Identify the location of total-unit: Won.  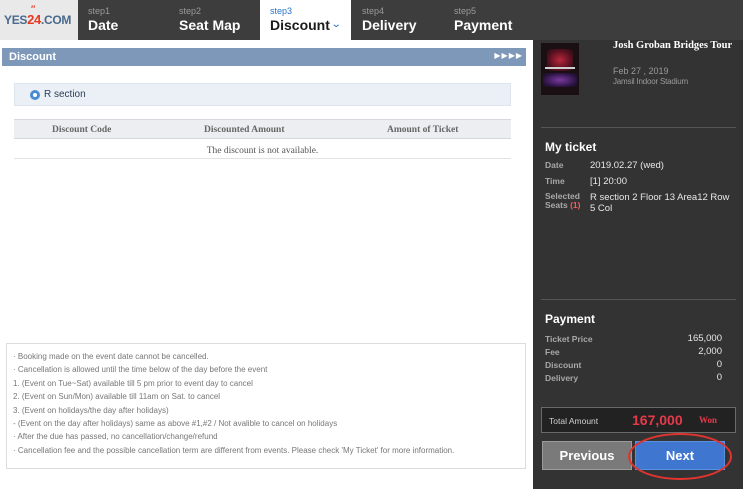
(708, 420).